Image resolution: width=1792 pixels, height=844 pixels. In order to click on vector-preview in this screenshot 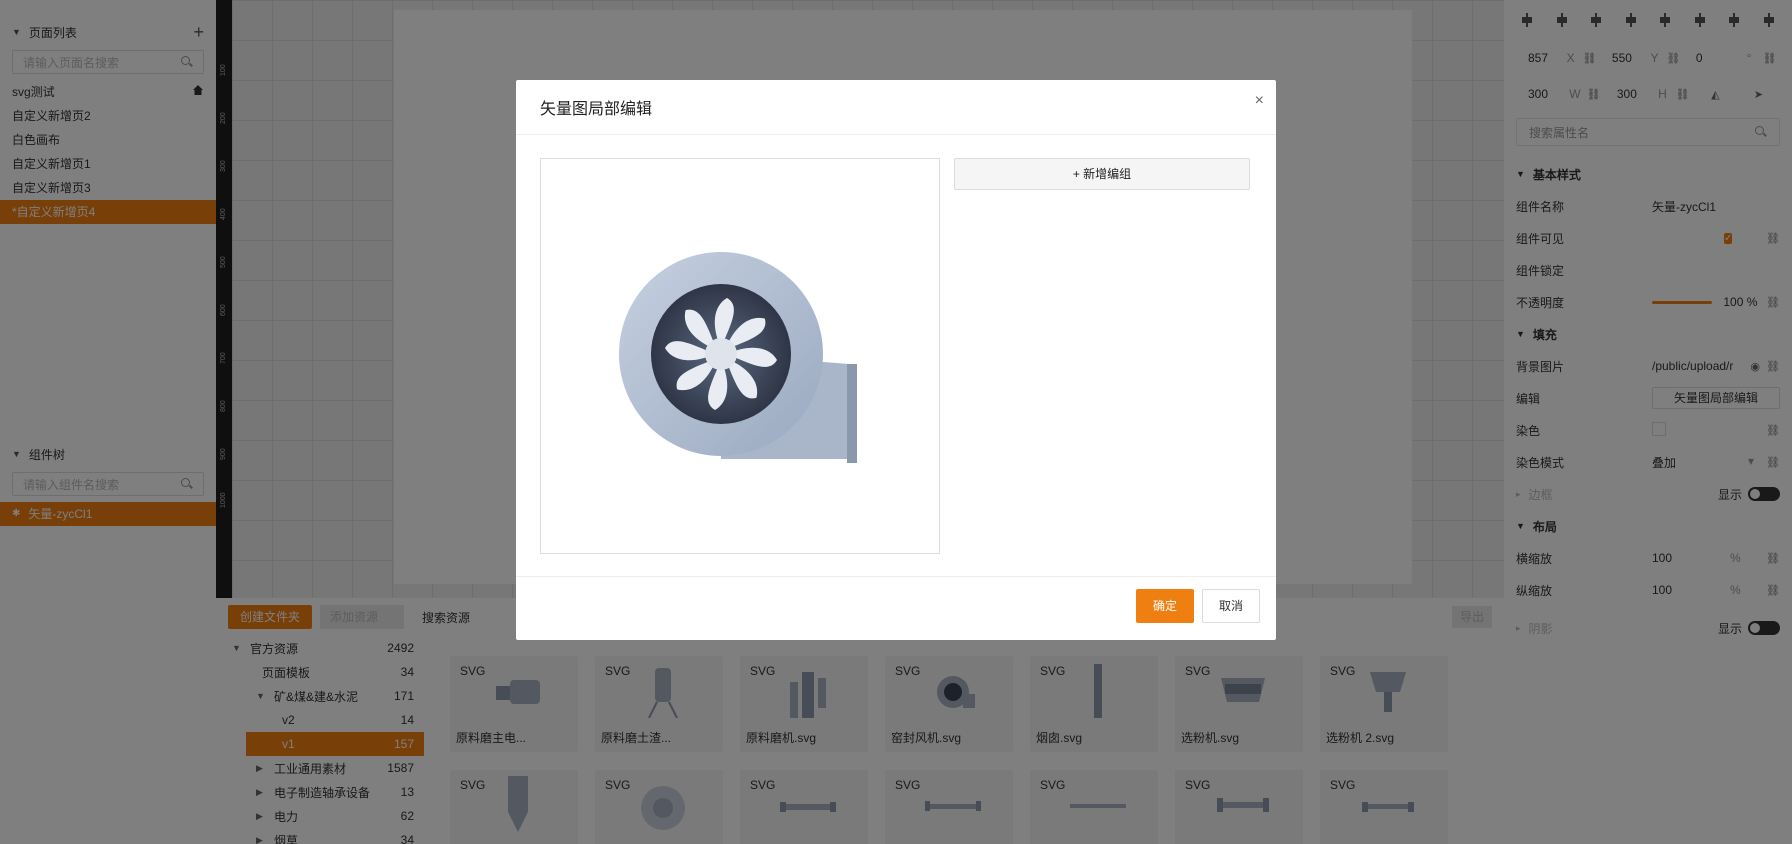, I will do `click(740, 356)`.